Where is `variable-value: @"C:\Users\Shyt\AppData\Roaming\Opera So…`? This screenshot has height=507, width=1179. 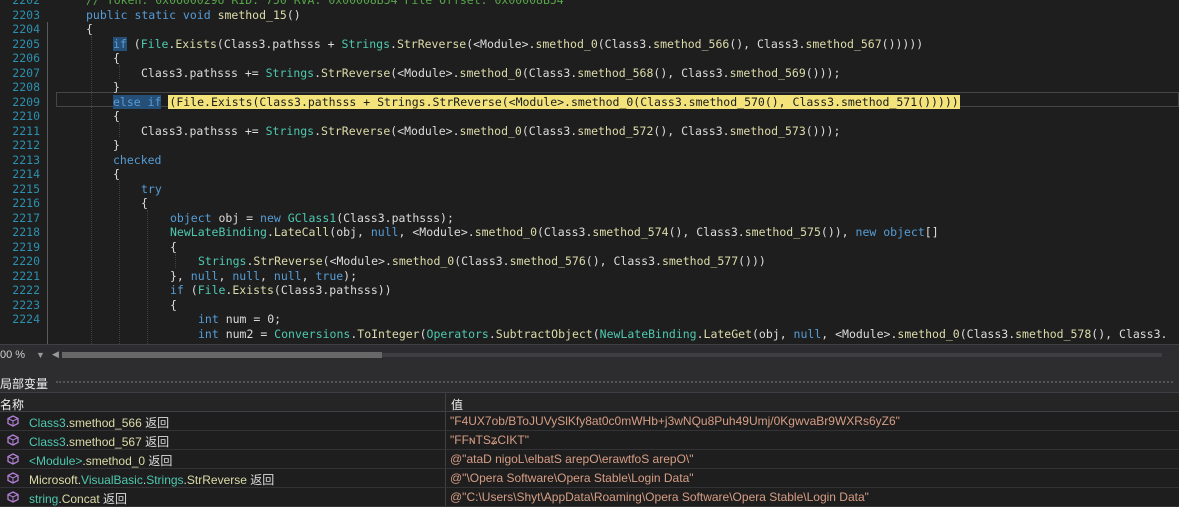 variable-value: @"C:\Users\Shyt\AppData\Roaming\Opera So… is located at coordinates (659, 497).